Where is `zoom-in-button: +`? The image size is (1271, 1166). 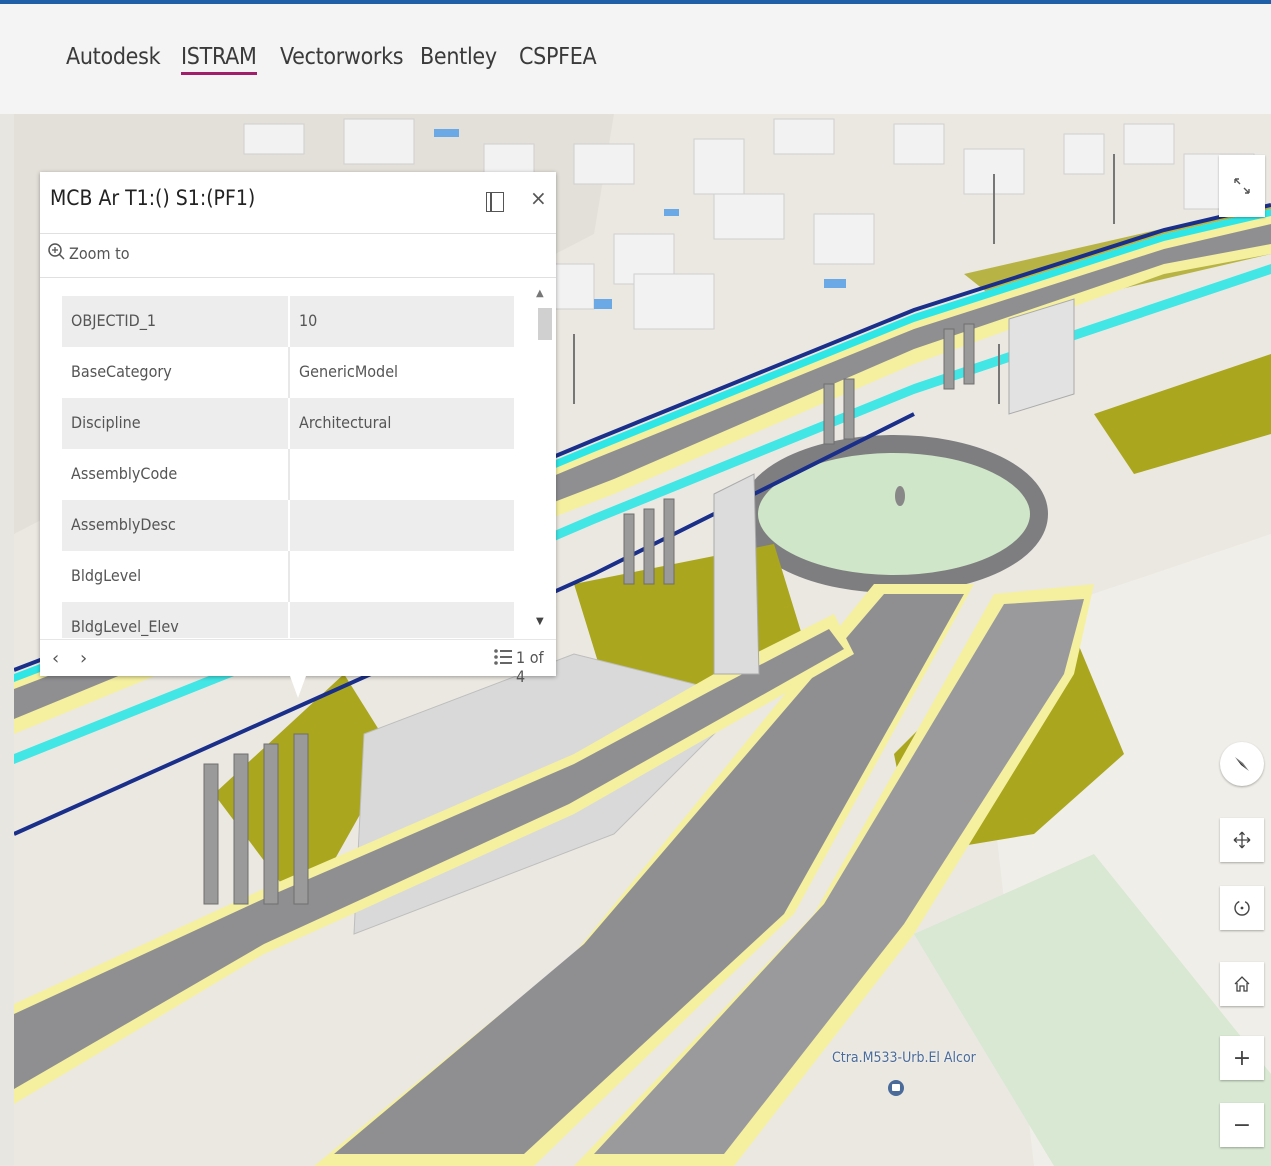
zoom-in-button: + is located at coordinates (1242, 1058).